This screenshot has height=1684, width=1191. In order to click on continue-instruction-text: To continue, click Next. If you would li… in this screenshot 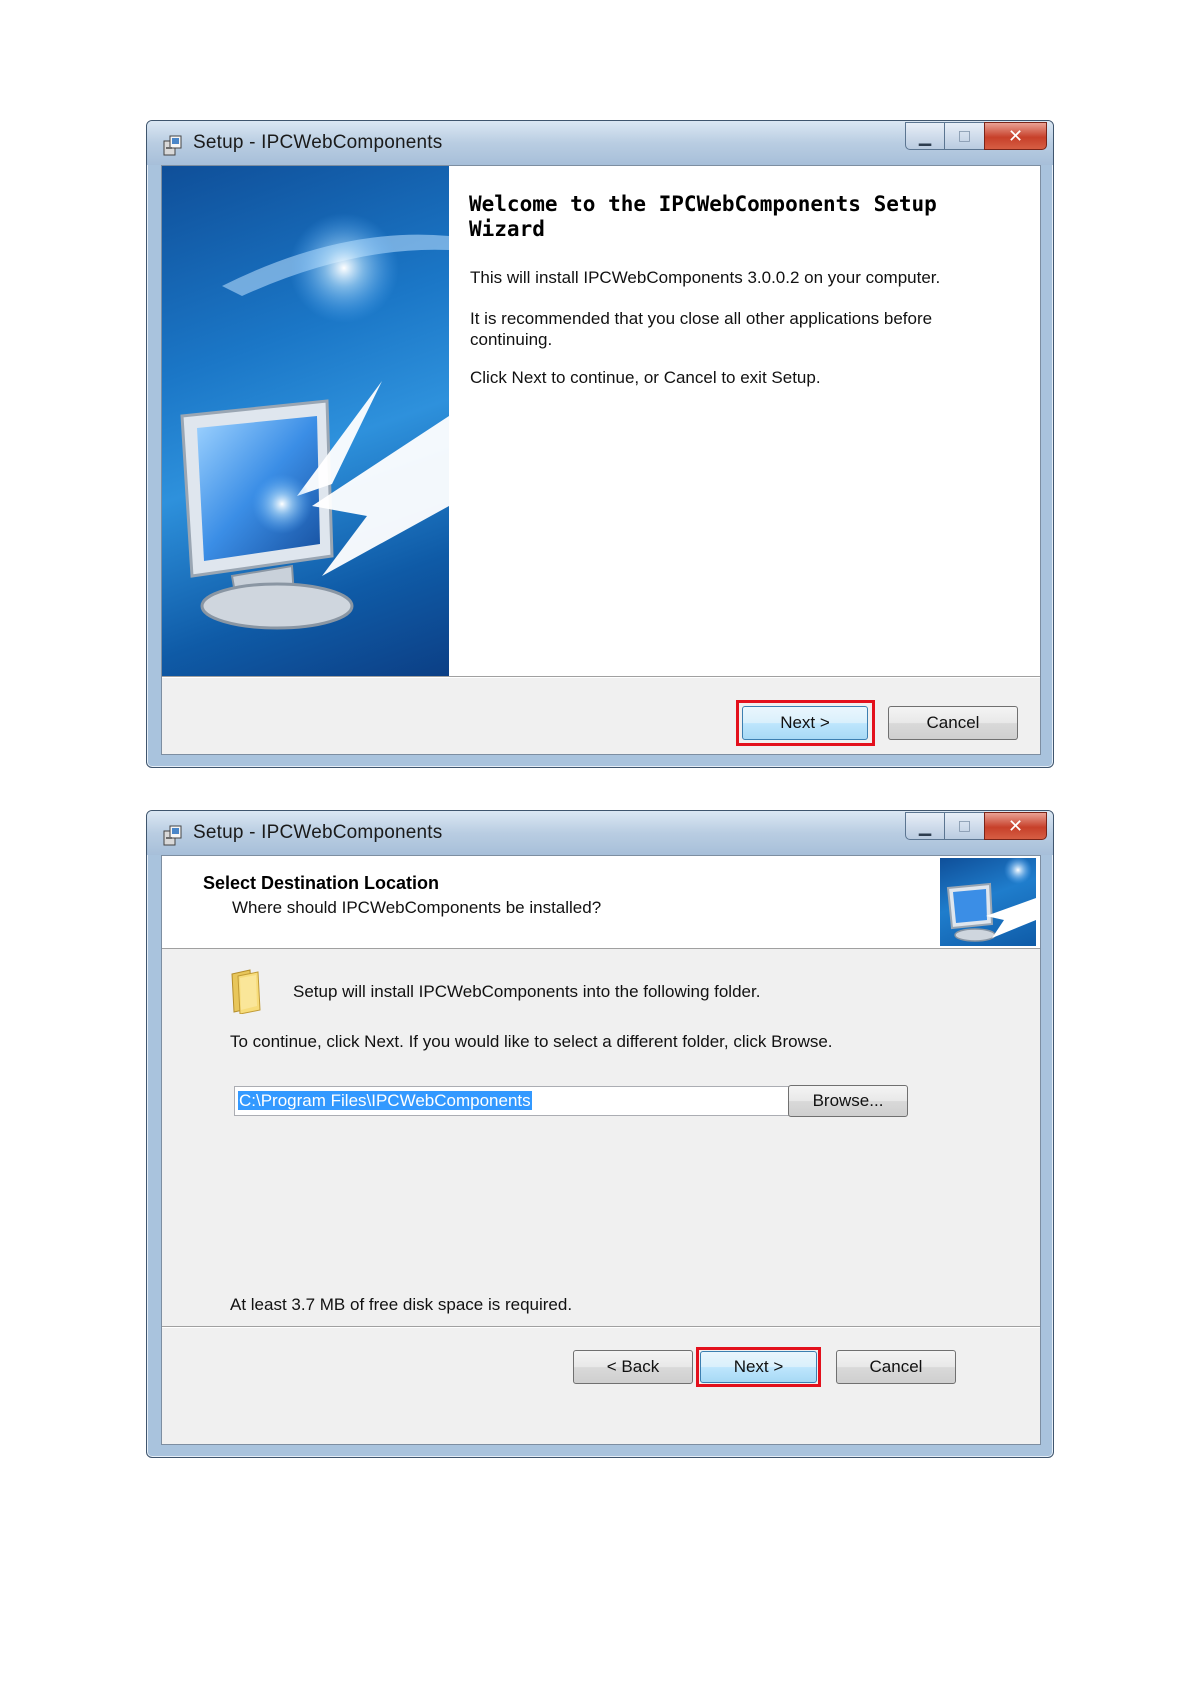, I will do `click(531, 1041)`.